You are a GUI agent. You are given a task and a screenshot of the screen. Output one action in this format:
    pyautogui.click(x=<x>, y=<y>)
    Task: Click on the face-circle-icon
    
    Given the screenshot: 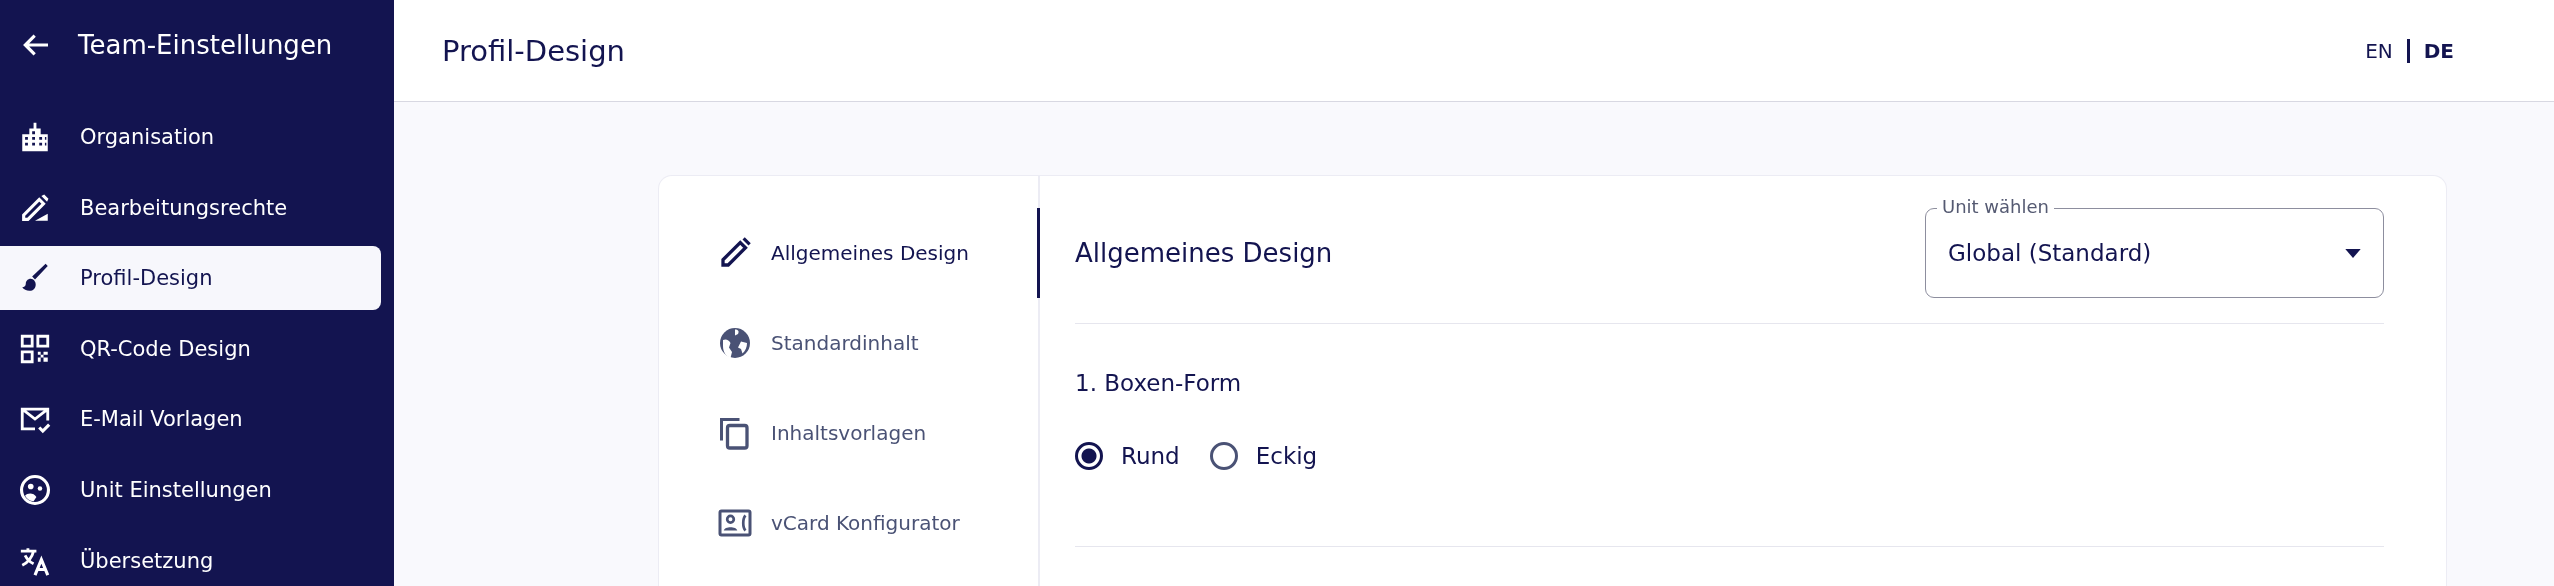 What is the action you would take?
    pyautogui.click(x=35, y=489)
    